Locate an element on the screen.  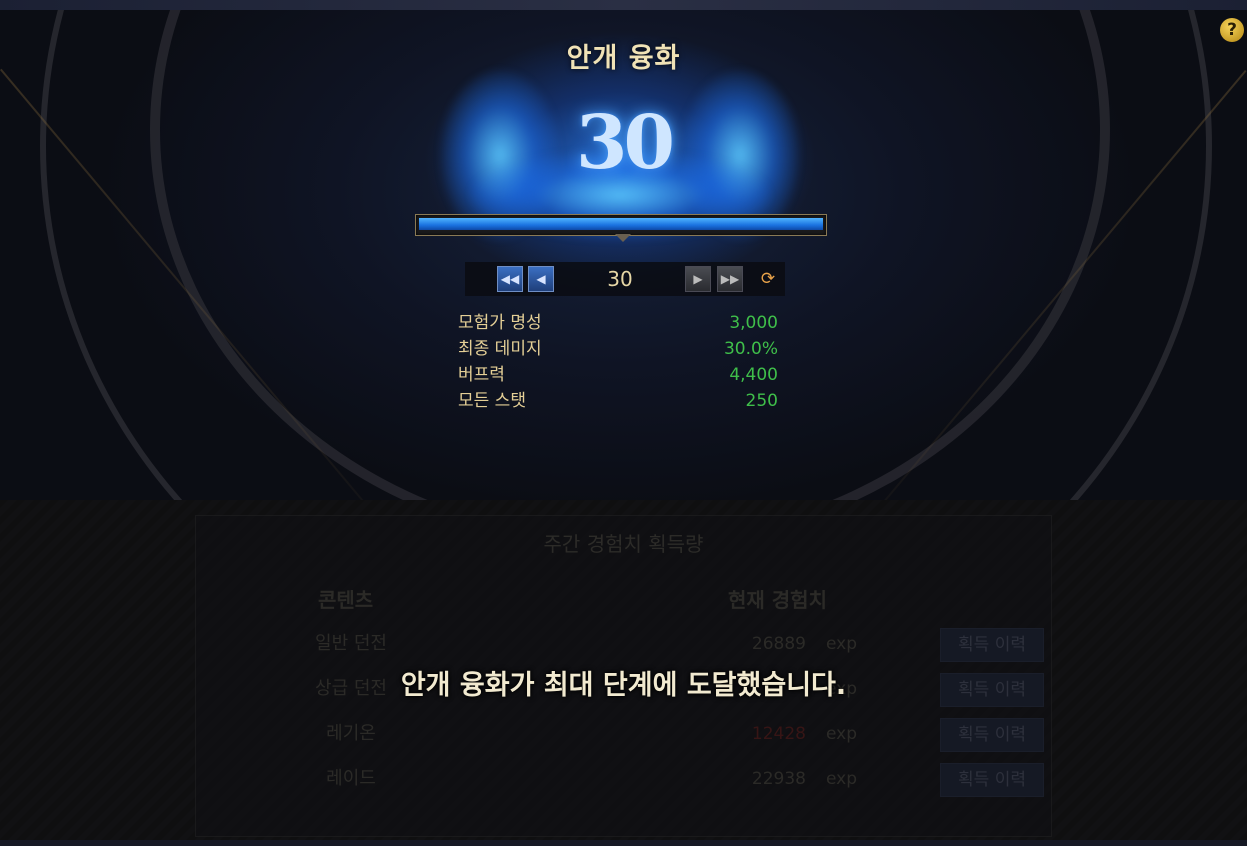
level-progress-fill is located at coordinates (621, 224).